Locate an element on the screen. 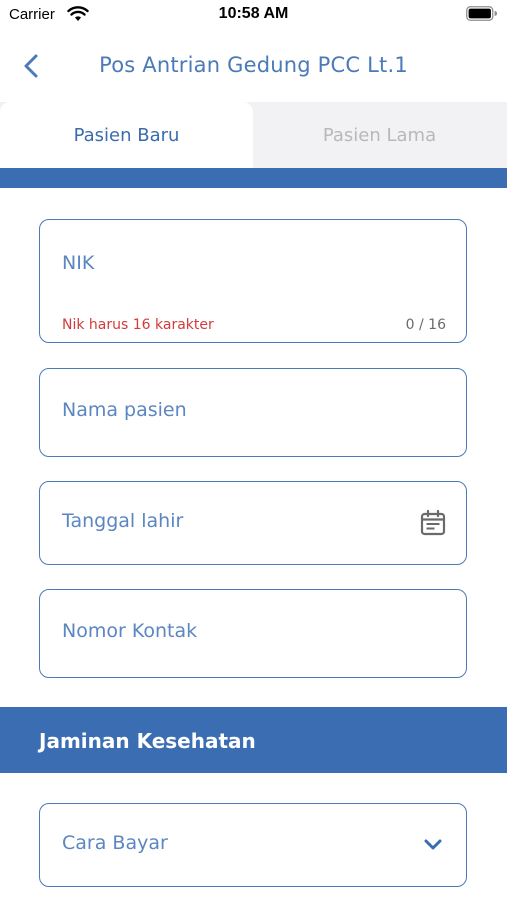  tab-bar: Pasien Baru Pasien Lama is located at coordinates (253, 135).